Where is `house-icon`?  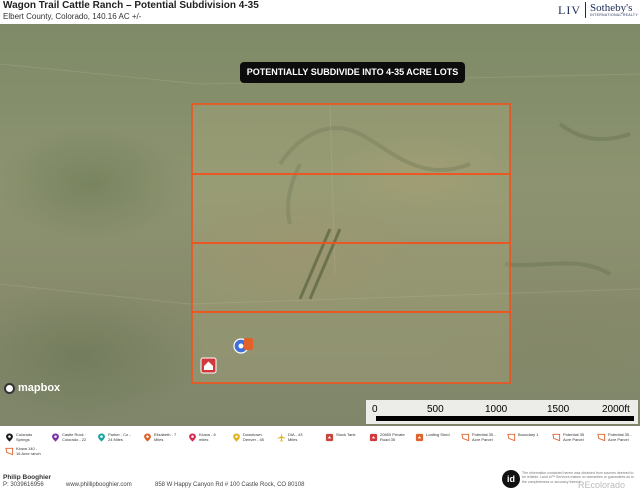
house-icon is located at coordinates (373, 437).